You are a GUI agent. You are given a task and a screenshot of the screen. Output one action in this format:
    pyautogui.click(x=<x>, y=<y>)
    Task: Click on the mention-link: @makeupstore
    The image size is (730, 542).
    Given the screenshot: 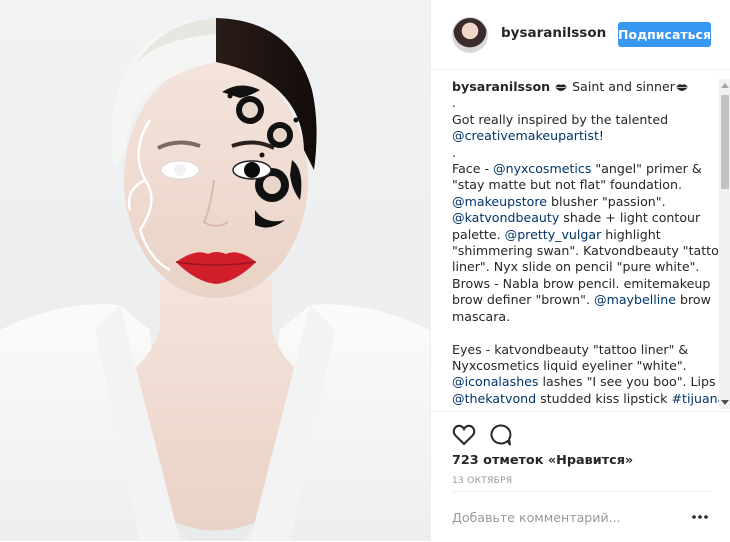 What is the action you would take?
    pyautogui.click(x=499, y=201)
    